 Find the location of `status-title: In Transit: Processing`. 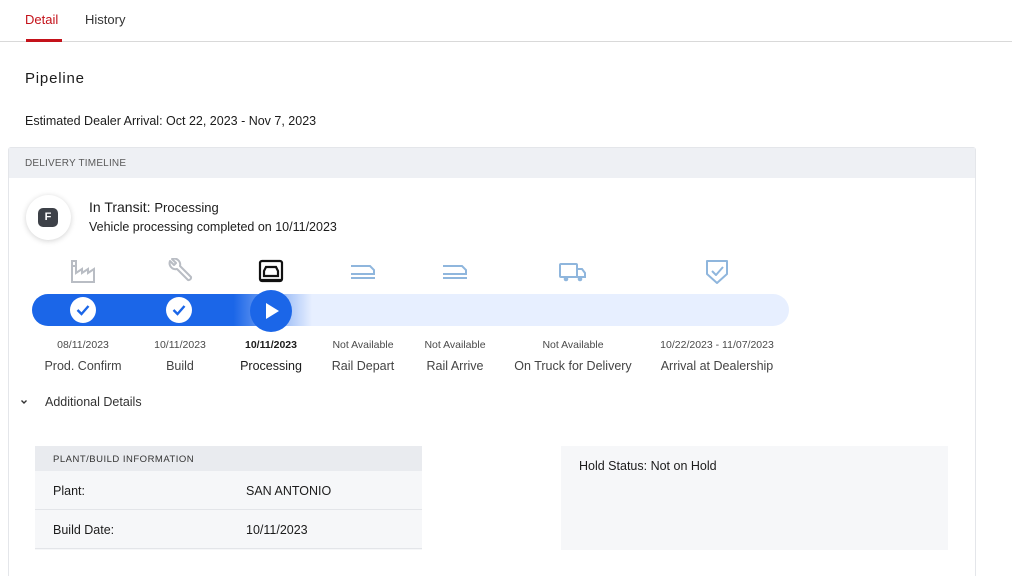

status-title: In Transit: Processing is located at coordinates (154, 207).